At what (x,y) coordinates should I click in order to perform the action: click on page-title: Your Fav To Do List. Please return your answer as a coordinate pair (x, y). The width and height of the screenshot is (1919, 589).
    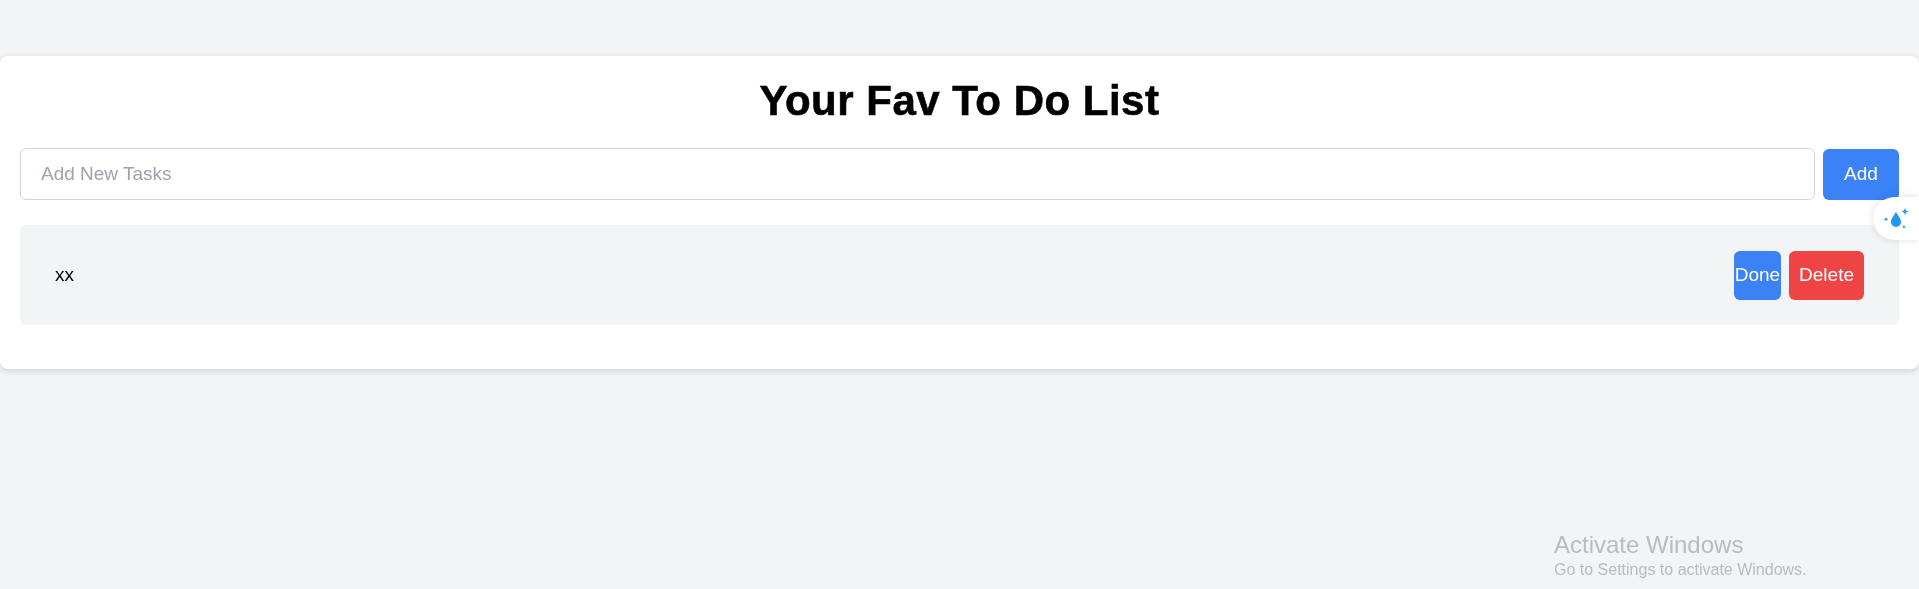
    Looking at the image, I should click on (959, 101).